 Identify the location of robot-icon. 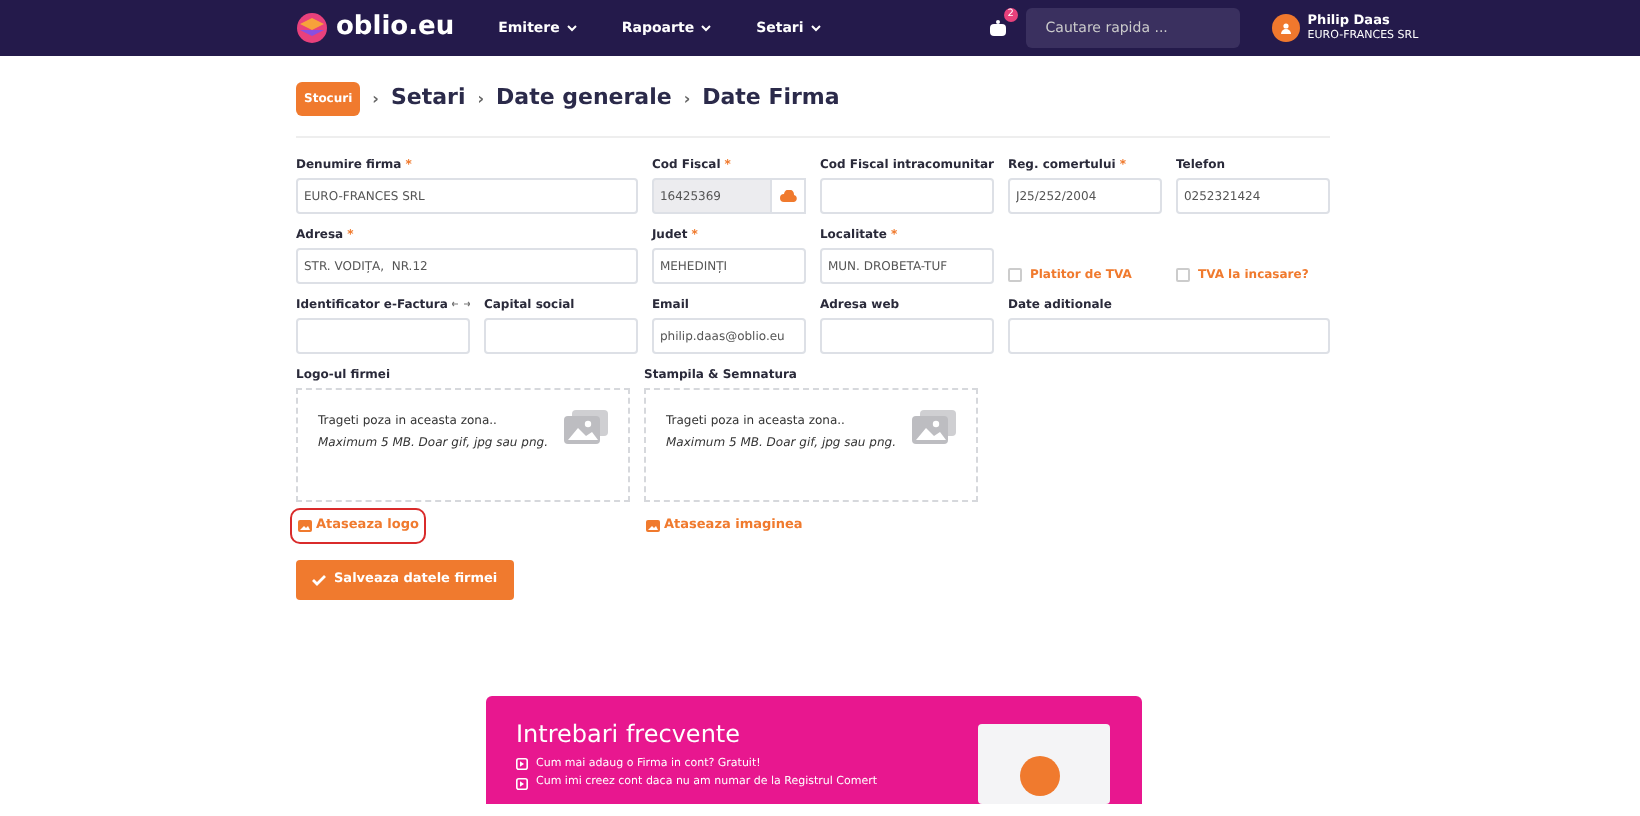
(997, 28).